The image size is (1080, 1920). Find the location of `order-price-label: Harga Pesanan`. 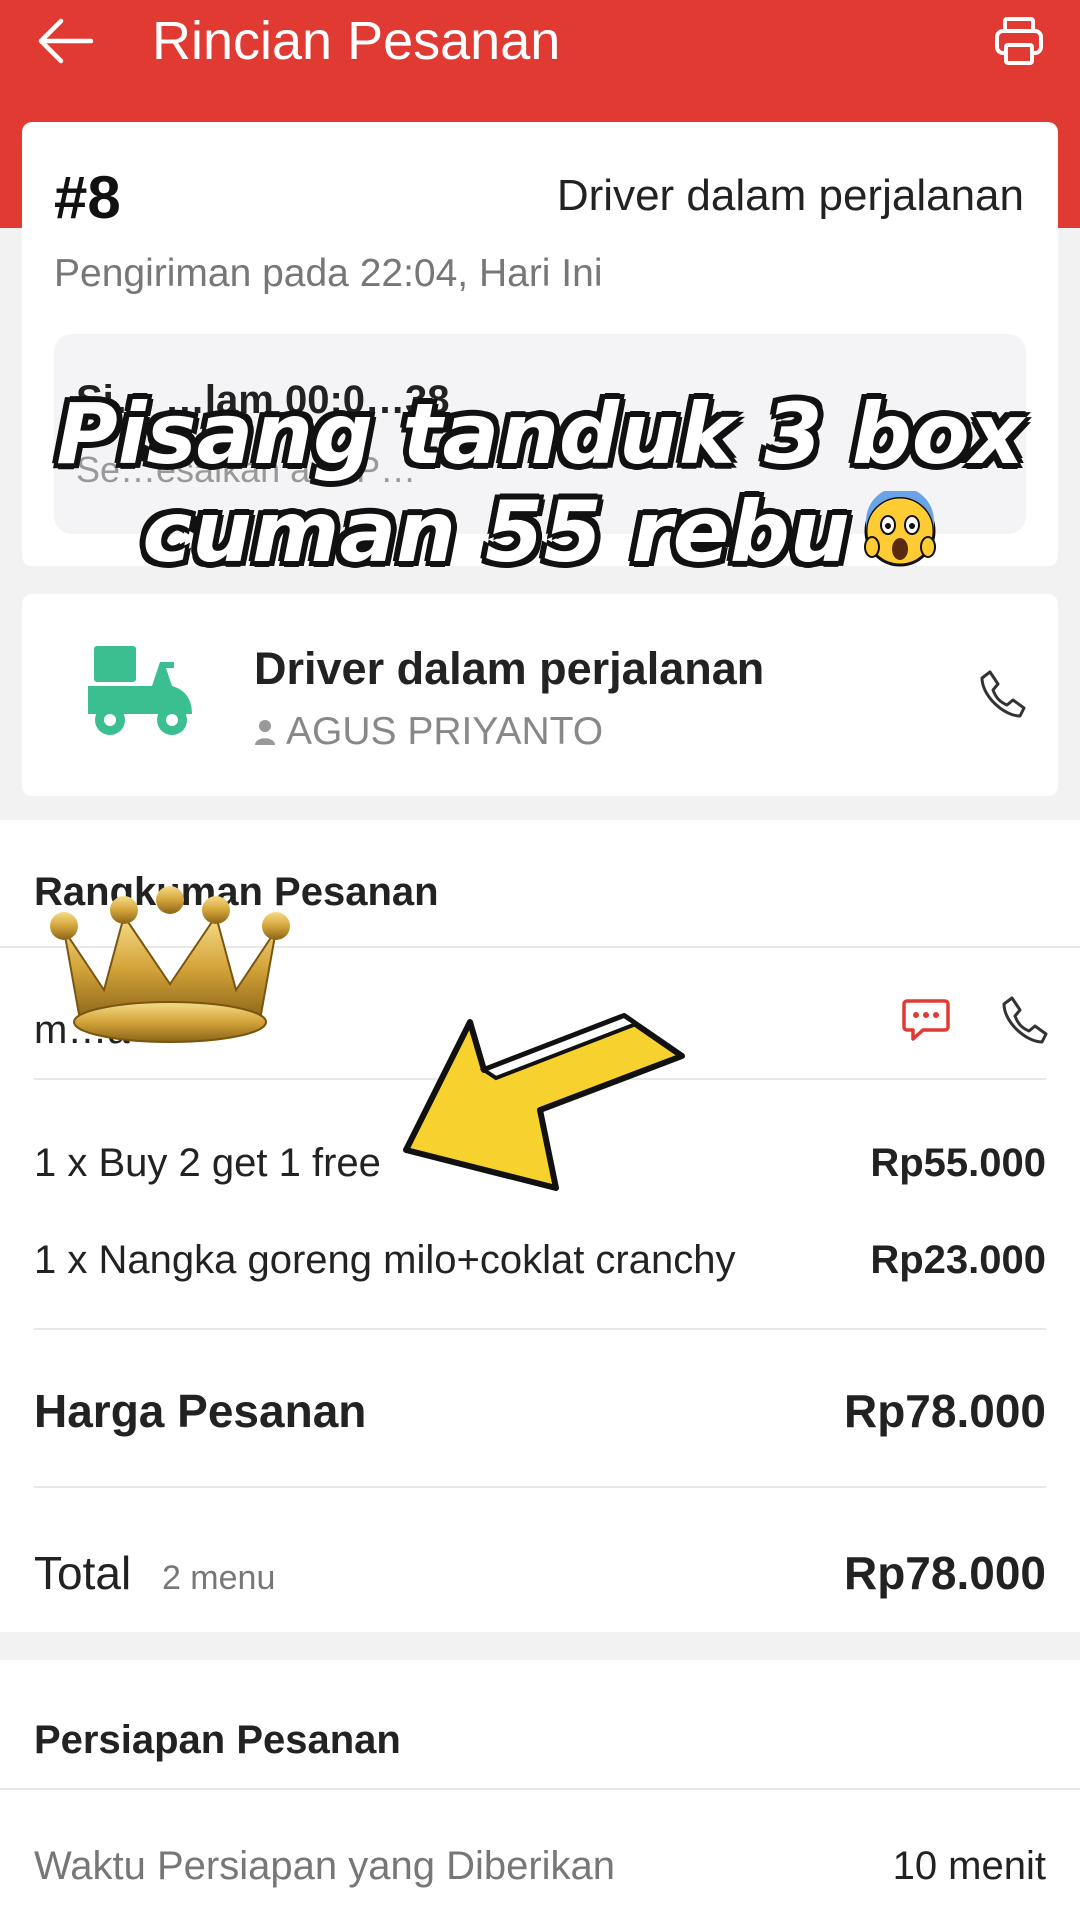

order-price-label: Harga Pesanan is located at coordinates (200, 1411).